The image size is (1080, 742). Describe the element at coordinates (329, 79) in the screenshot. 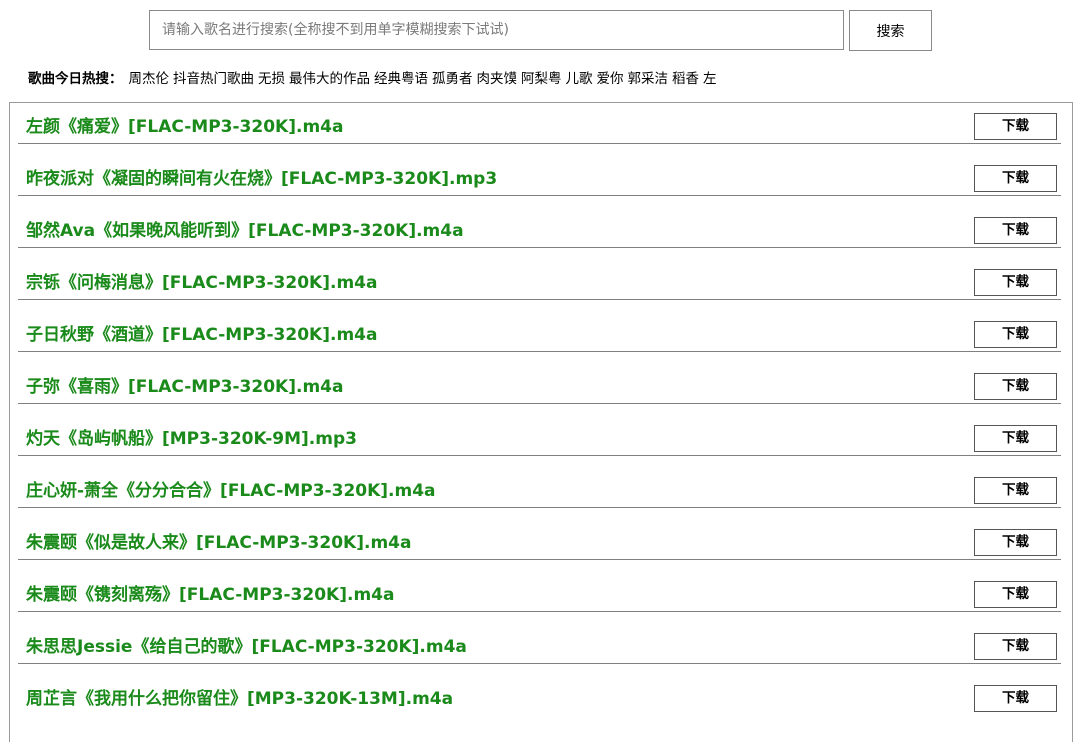

I see `hot-search-item: 最伟大的作品` at that location.